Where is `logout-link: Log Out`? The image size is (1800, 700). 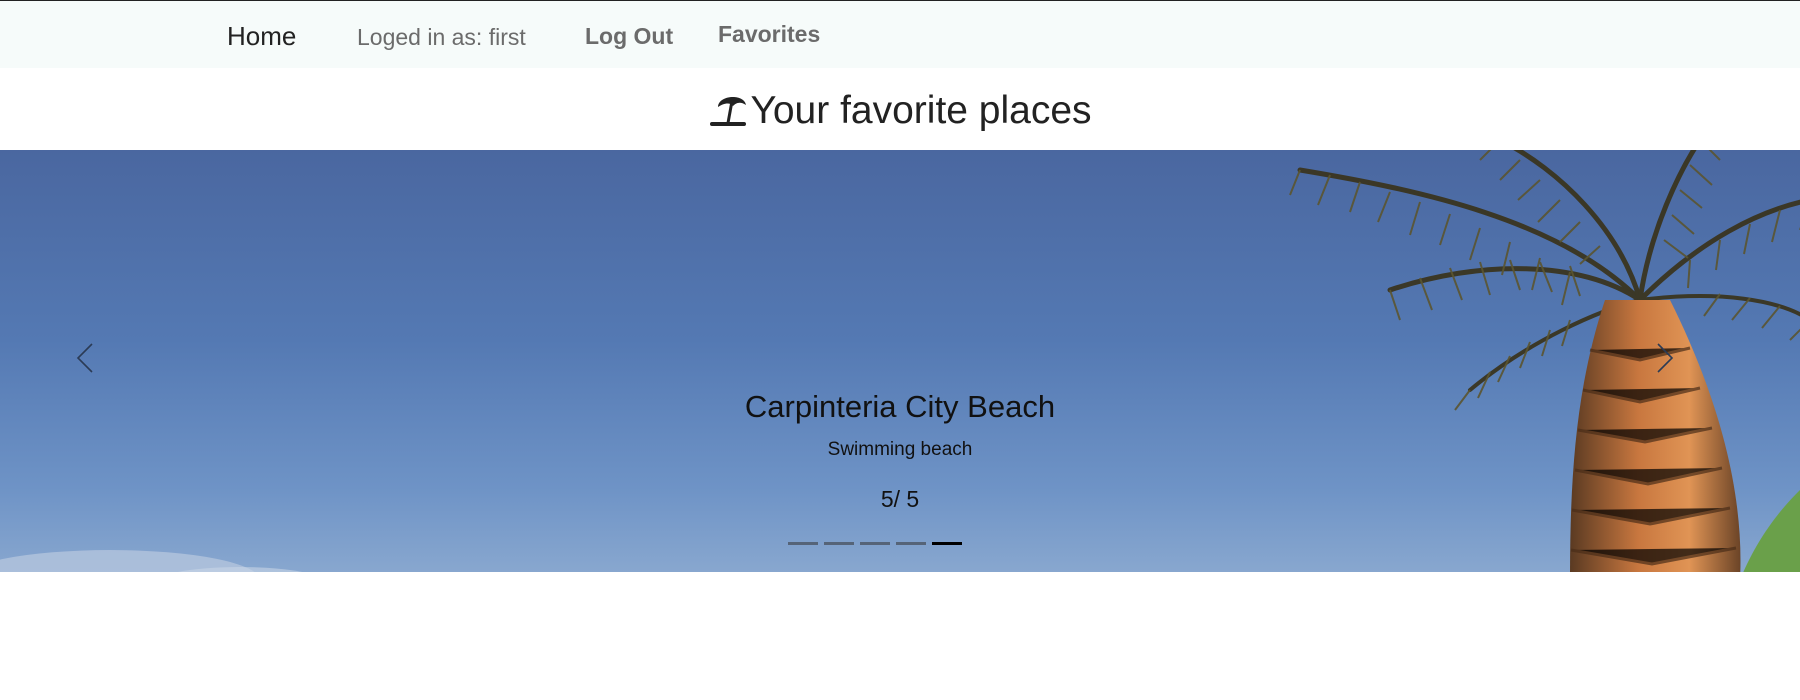
logout-link: Log Out is located at coordinates (629, 36).